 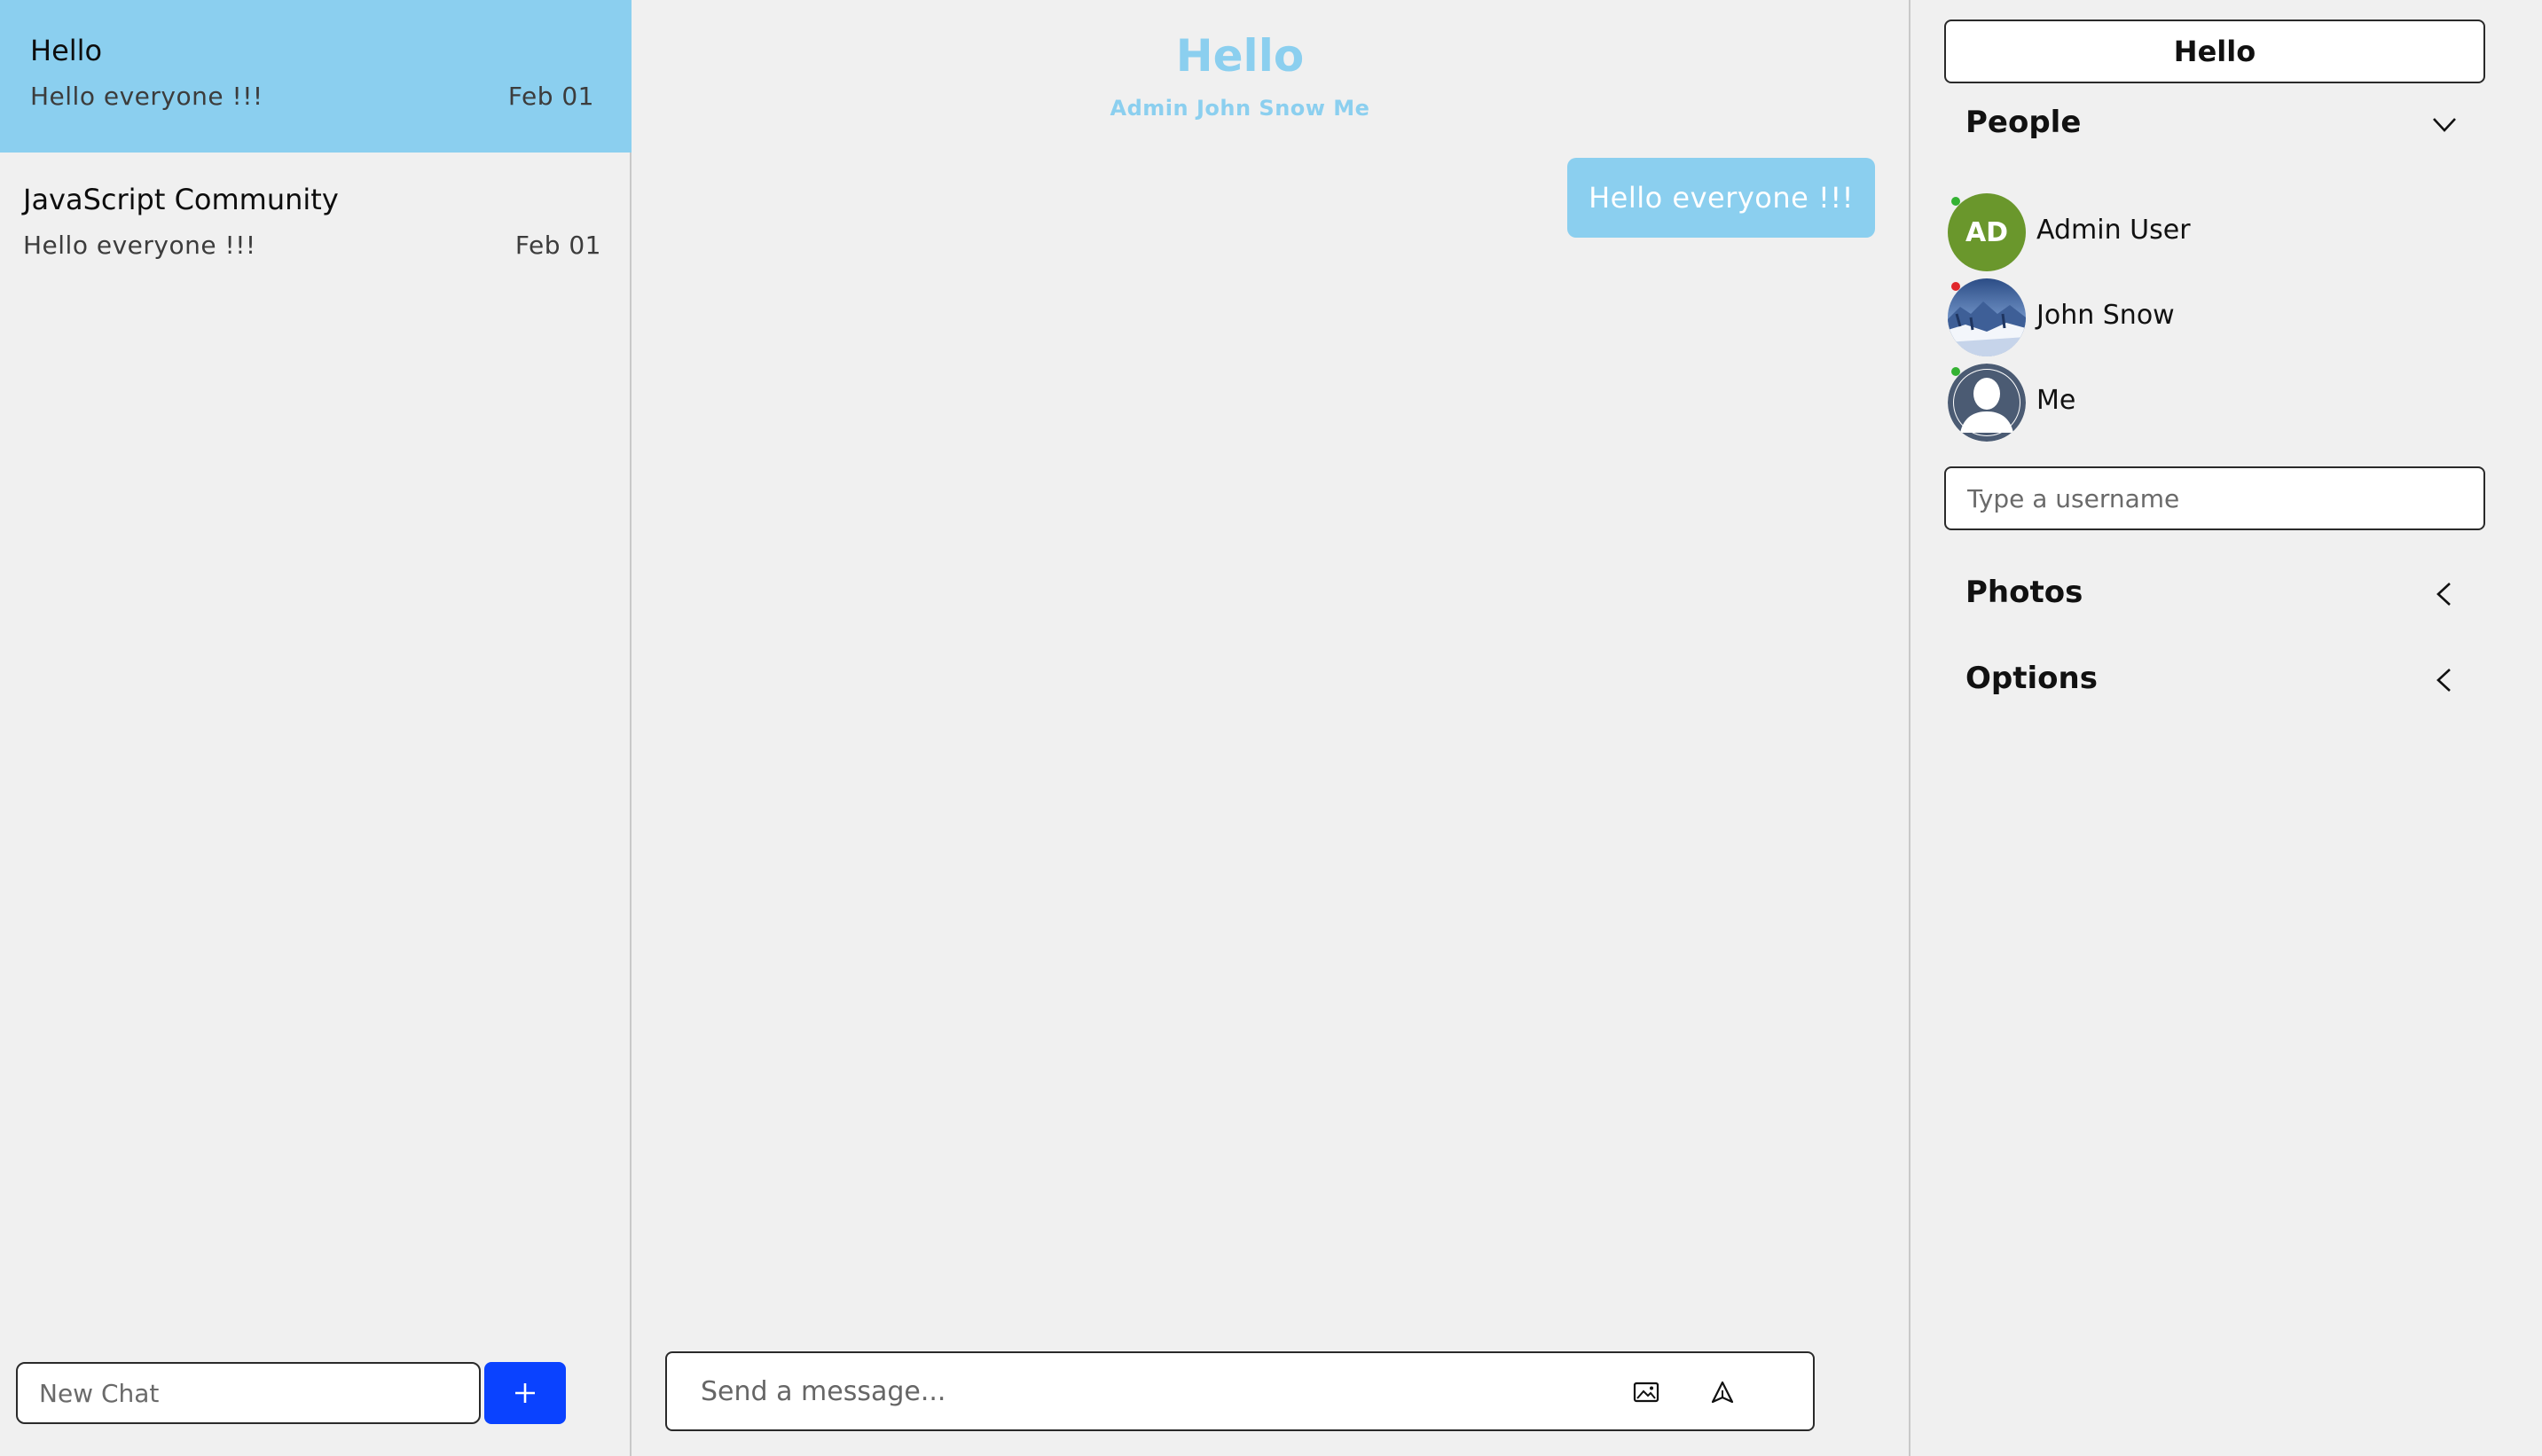 I want to click on plus-icon, so click(x=525, y=1393).